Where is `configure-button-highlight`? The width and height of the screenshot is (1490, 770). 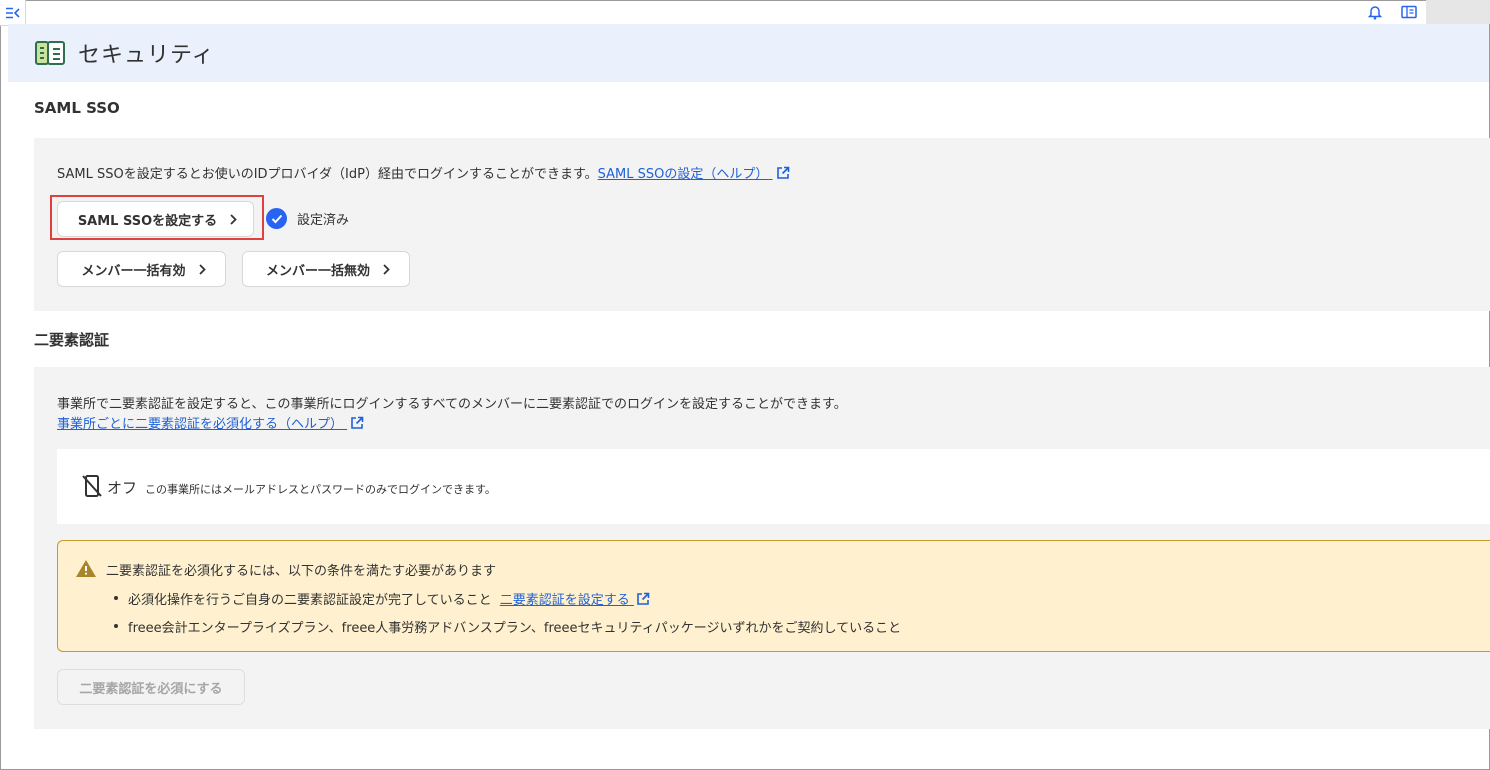
configure-button-highlight is located at coordinates (157, 217).